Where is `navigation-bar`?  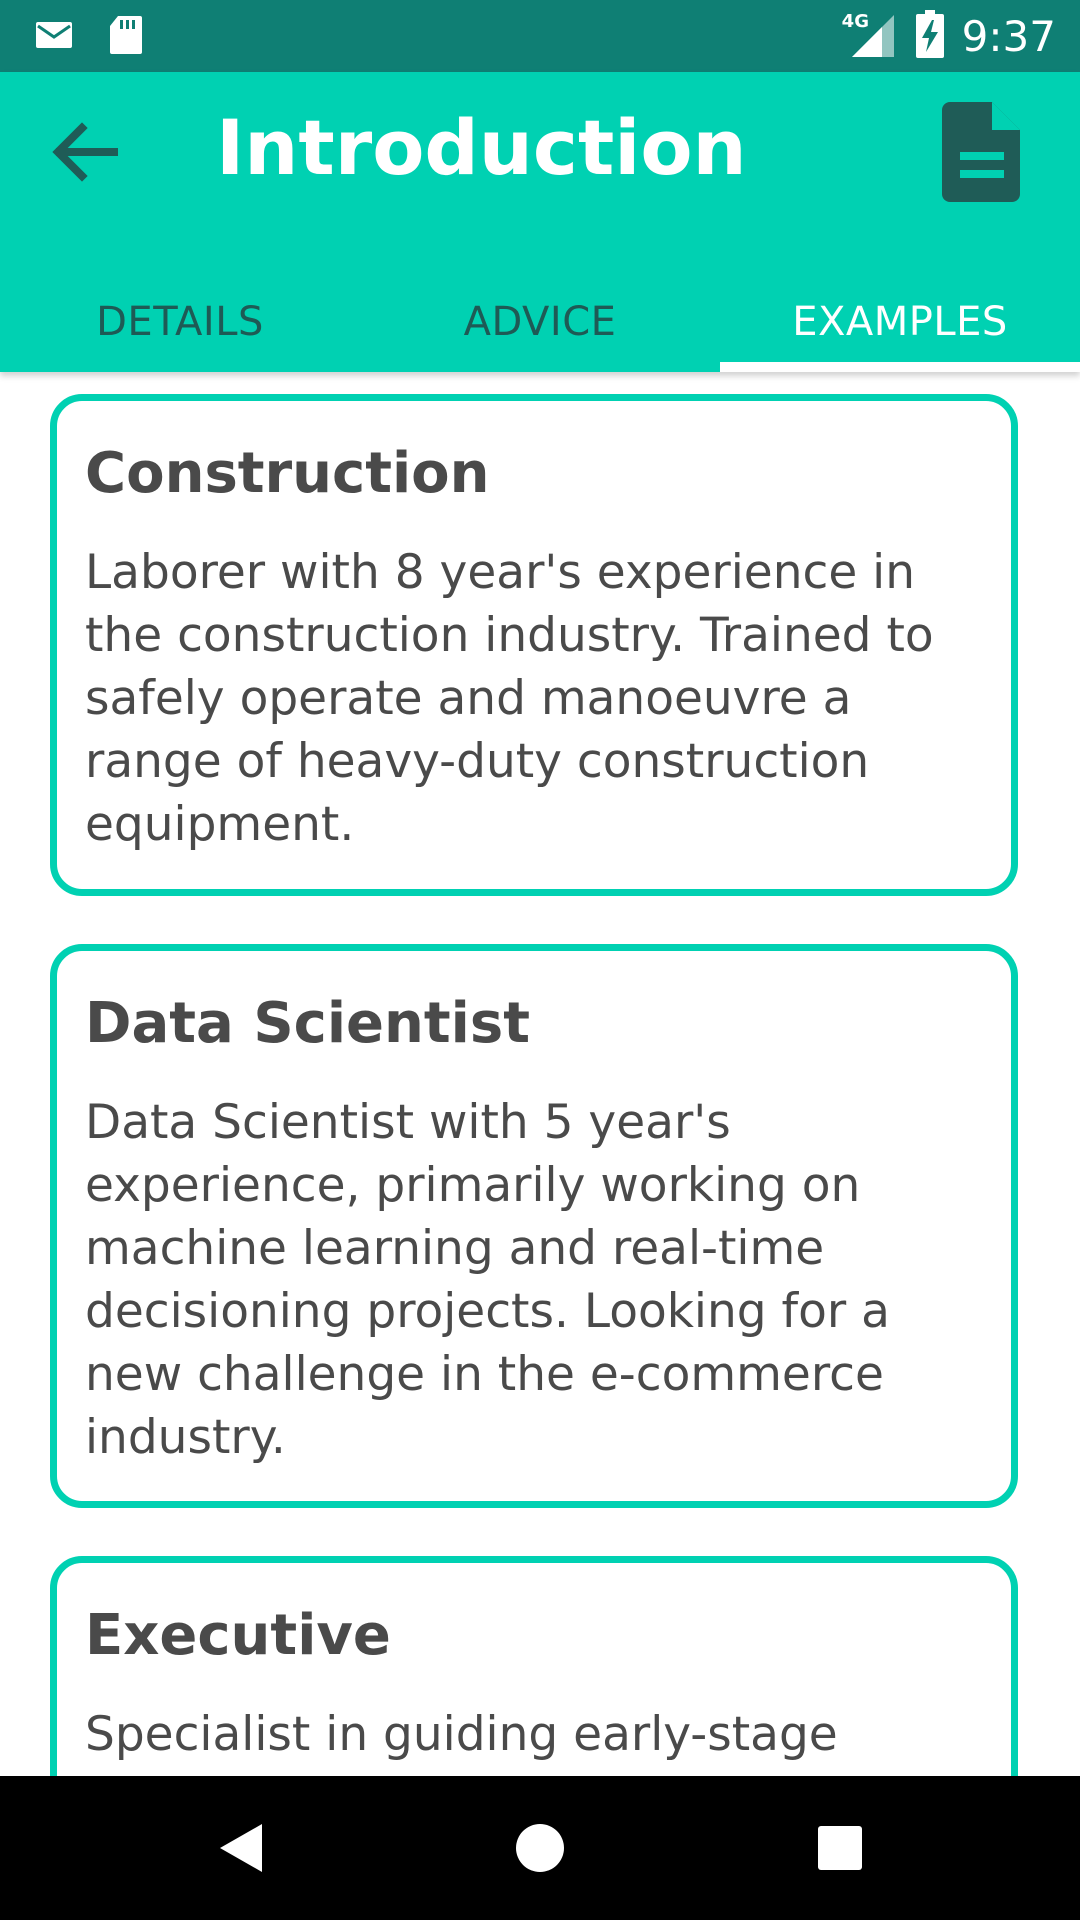
navigation-bar is located at coordinates (540, 1848).